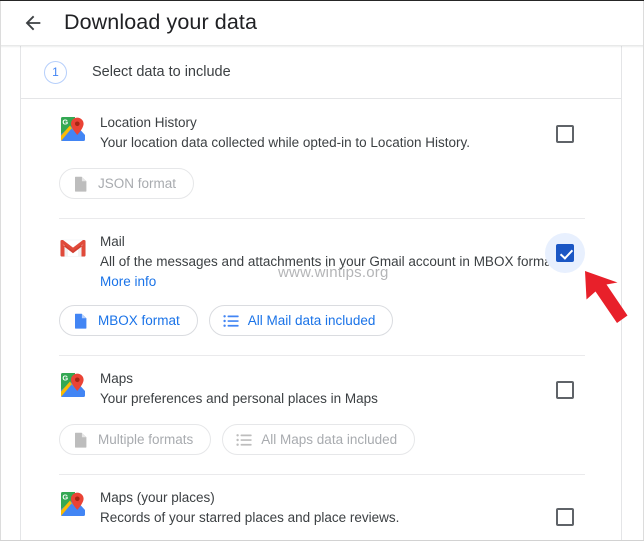 The image size is (644, 541). I want to click on service-title: Maps (your places), so click(157, 497).